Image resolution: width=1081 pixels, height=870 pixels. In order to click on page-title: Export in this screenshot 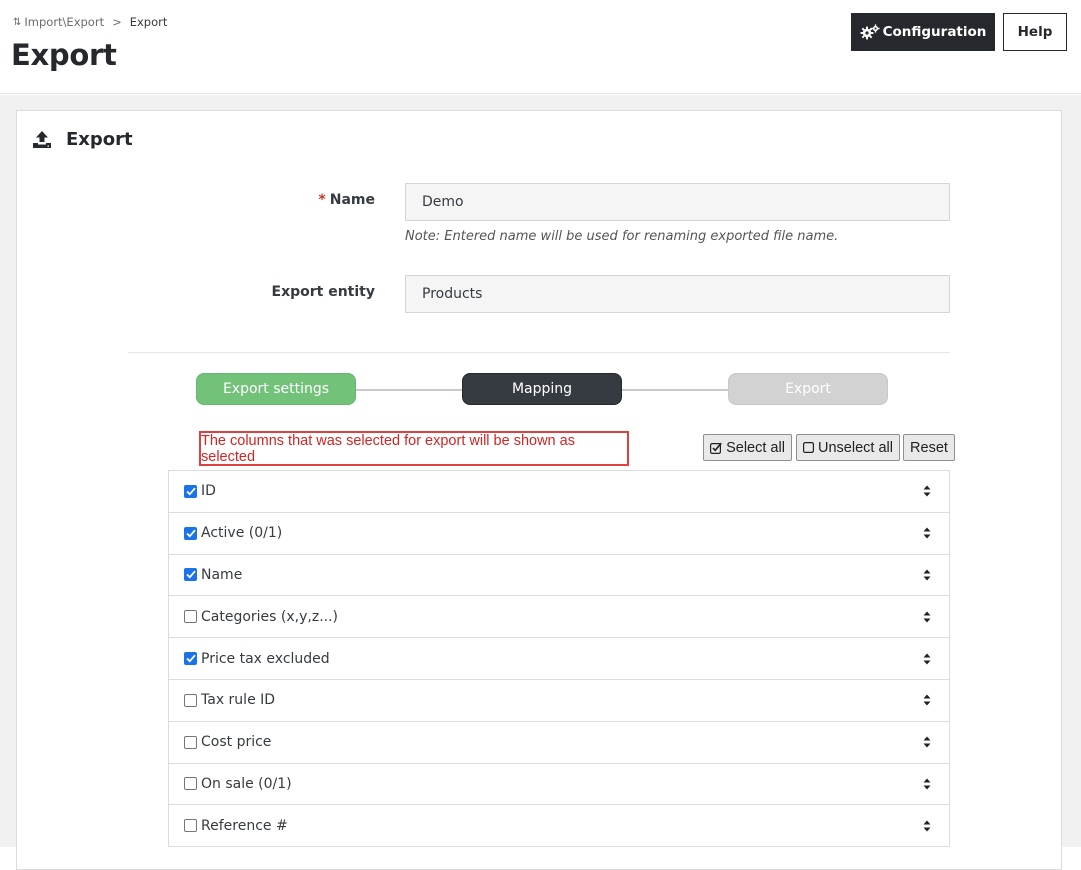, I will do `click(64, 55)`.